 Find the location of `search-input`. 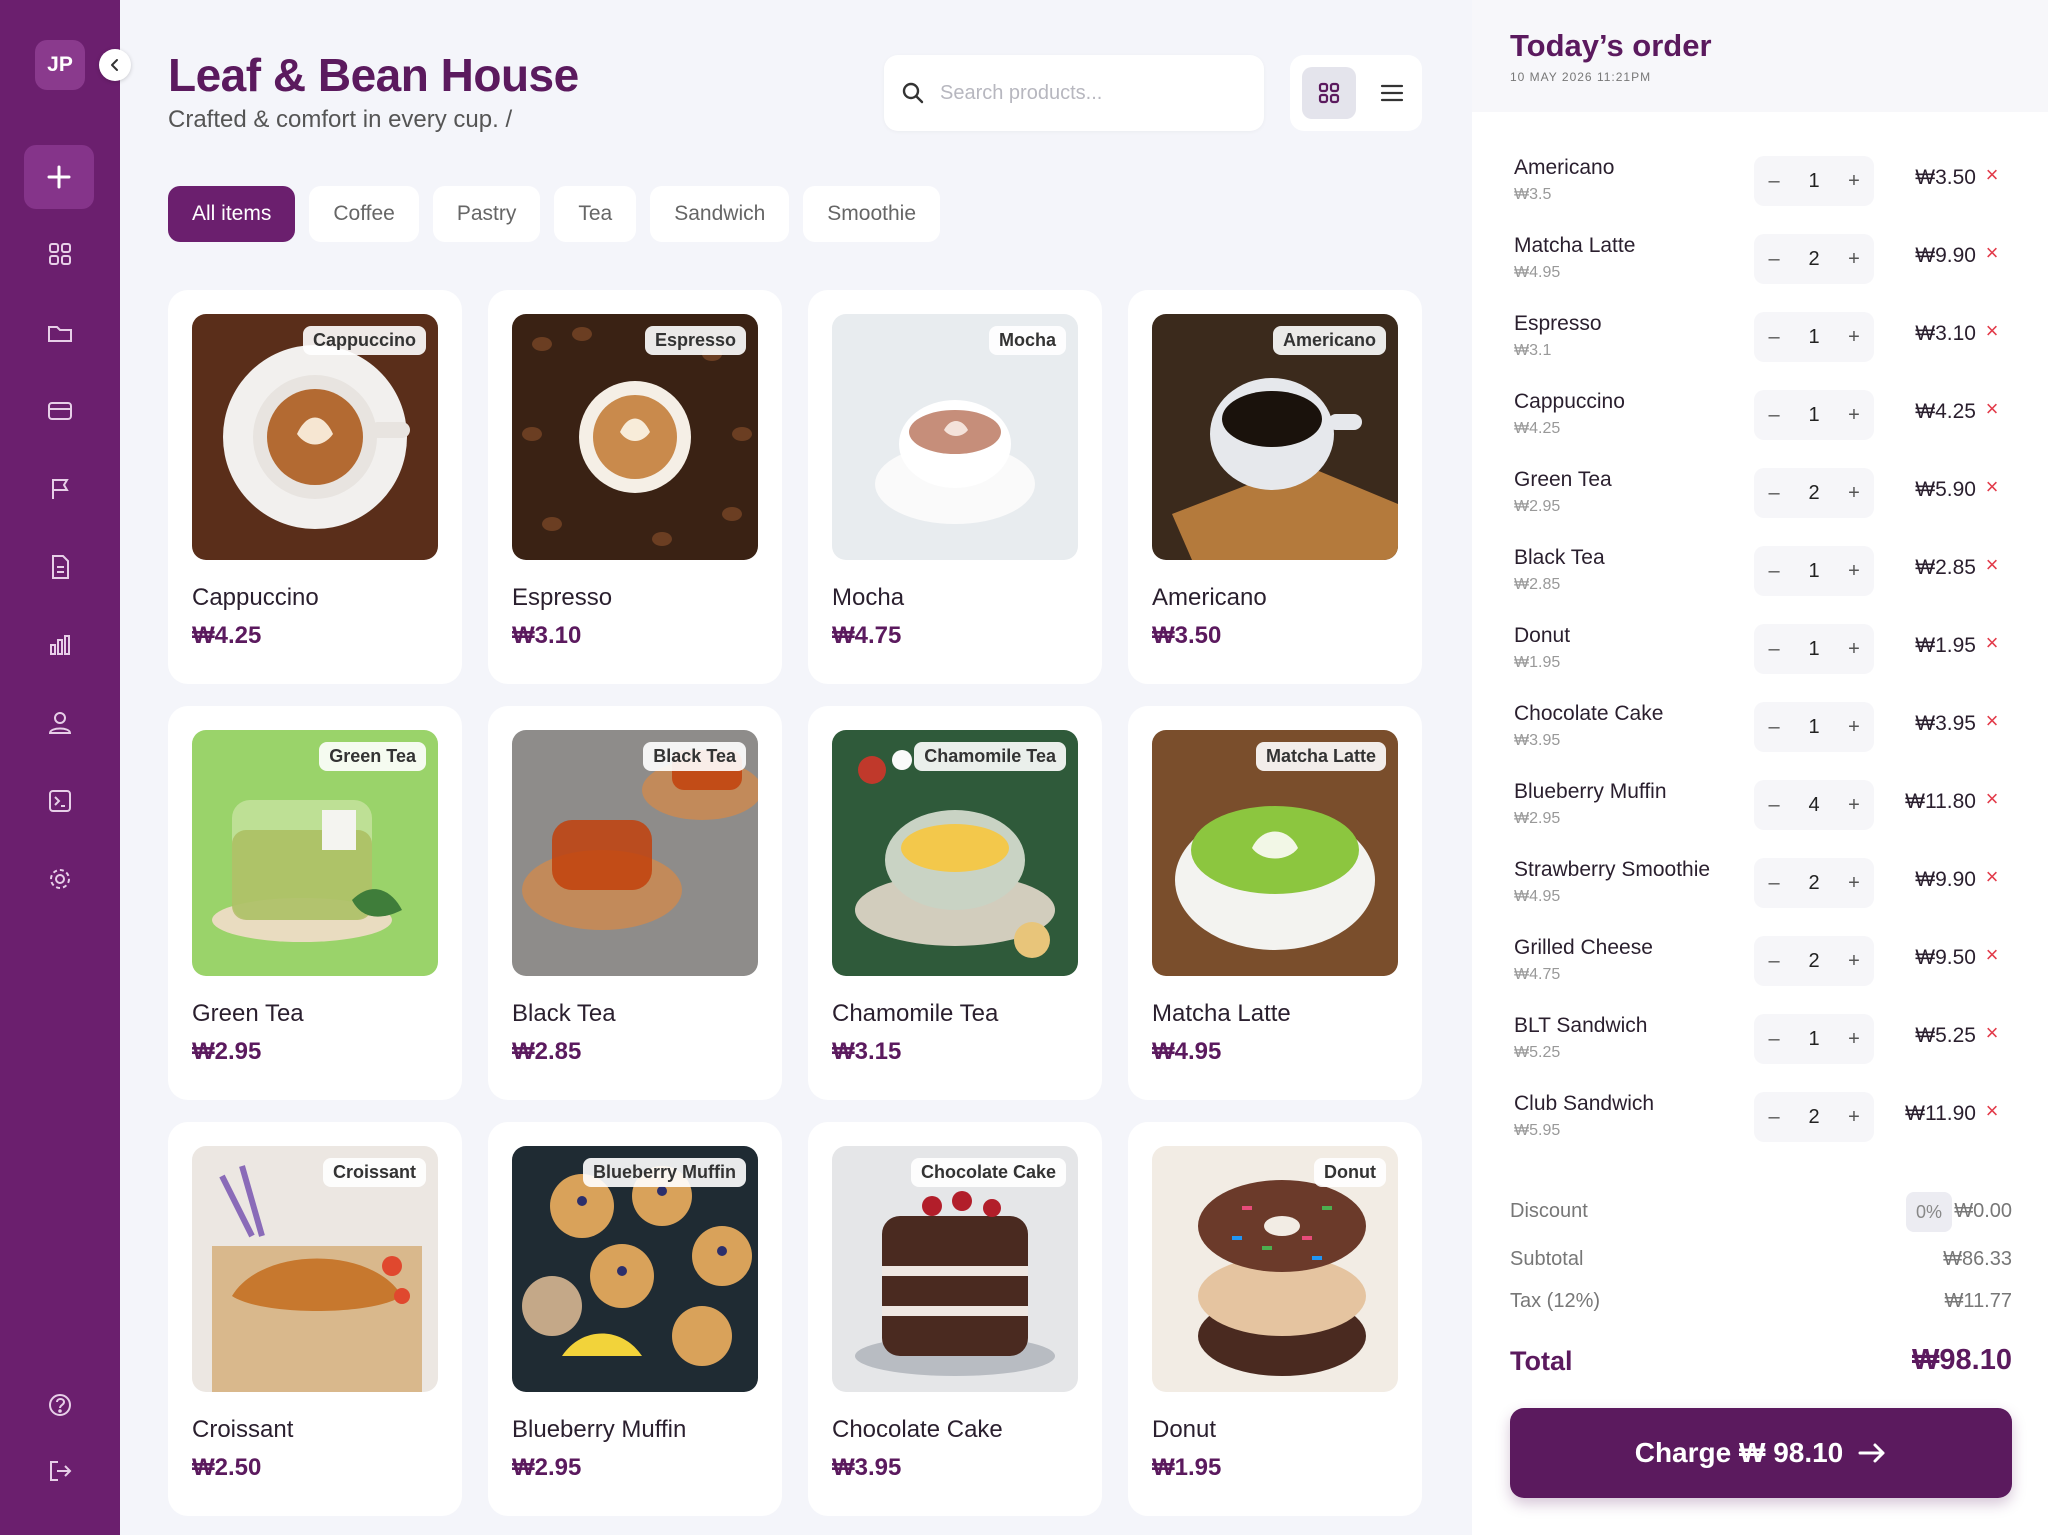

search-input is located at coordinates (1090, 93).